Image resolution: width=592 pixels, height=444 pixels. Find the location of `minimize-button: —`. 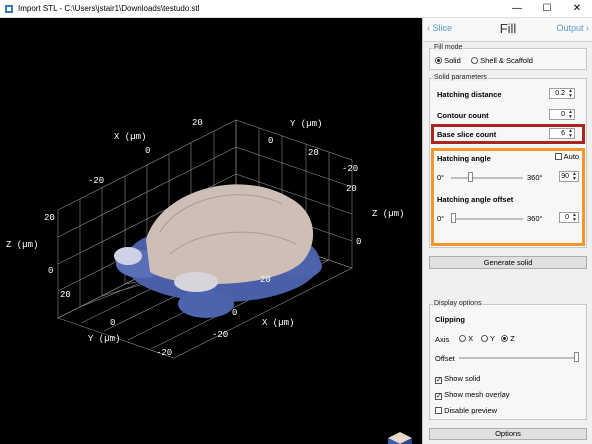

minimize-button: — is located at coordinates (517, 9).